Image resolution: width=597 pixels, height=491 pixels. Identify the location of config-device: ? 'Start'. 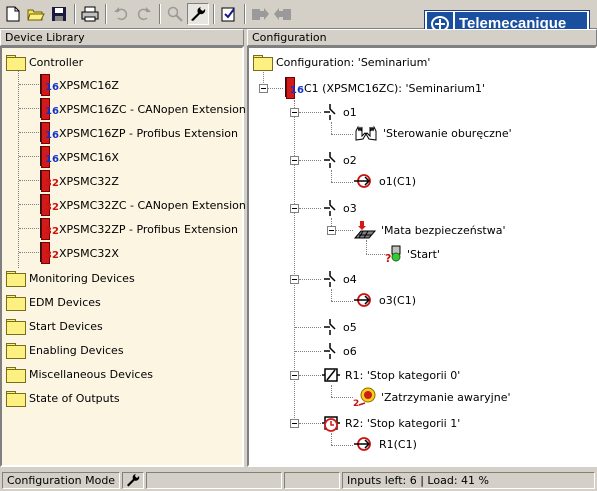
(412, 254).